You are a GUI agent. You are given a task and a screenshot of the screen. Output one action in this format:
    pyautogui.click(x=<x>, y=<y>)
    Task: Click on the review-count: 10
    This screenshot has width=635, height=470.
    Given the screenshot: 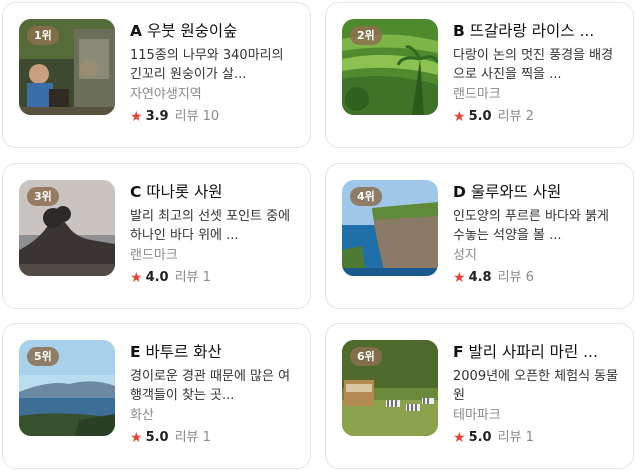 What is the action you would take?
    pyautogui.click(x=211, y=116)
    